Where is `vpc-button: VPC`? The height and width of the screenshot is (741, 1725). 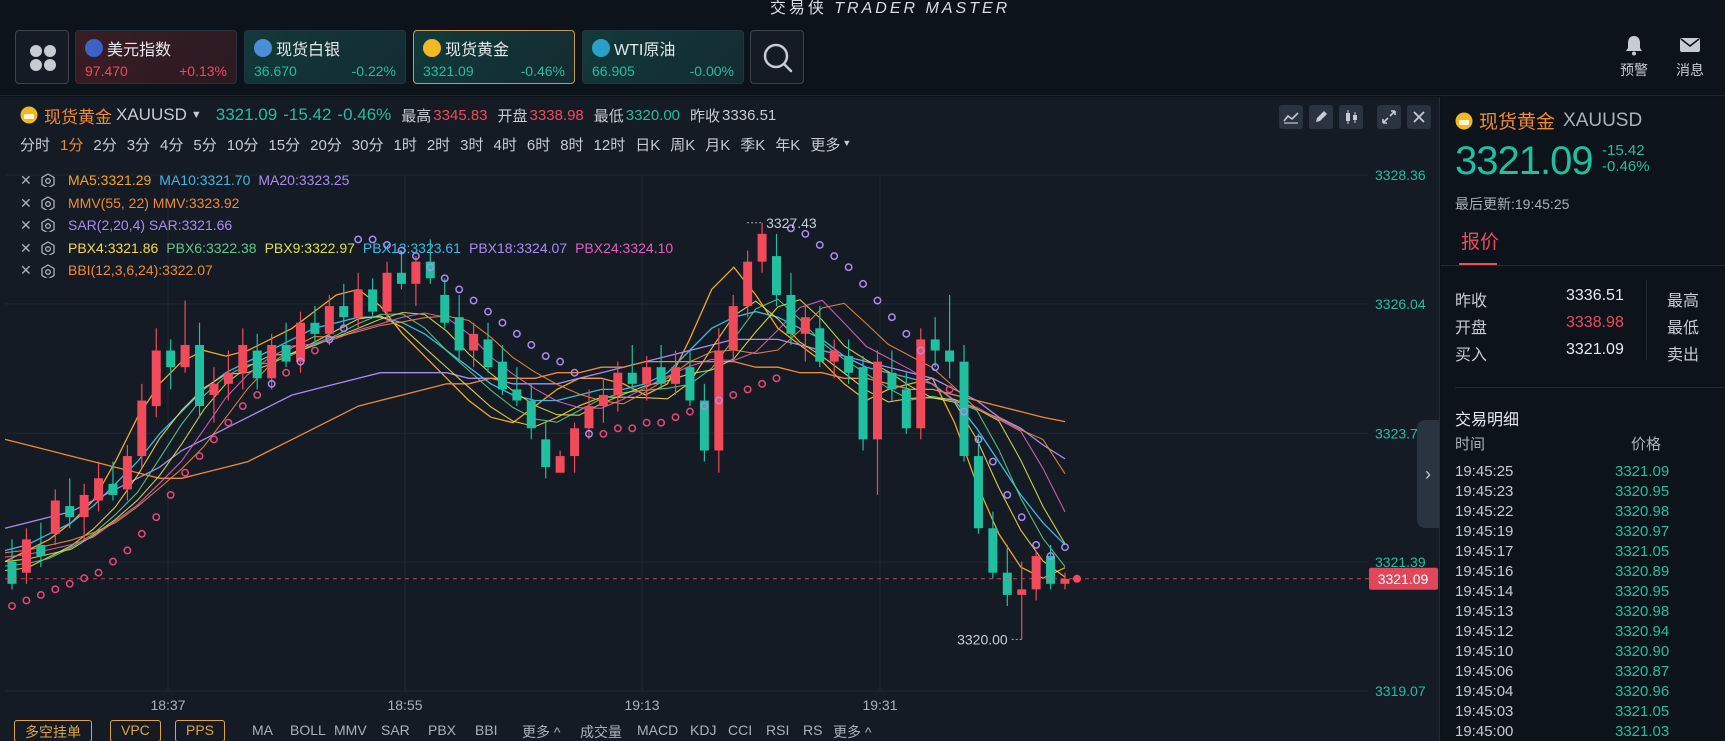
vpc-button: VPC is located at coordinates (135, 730).